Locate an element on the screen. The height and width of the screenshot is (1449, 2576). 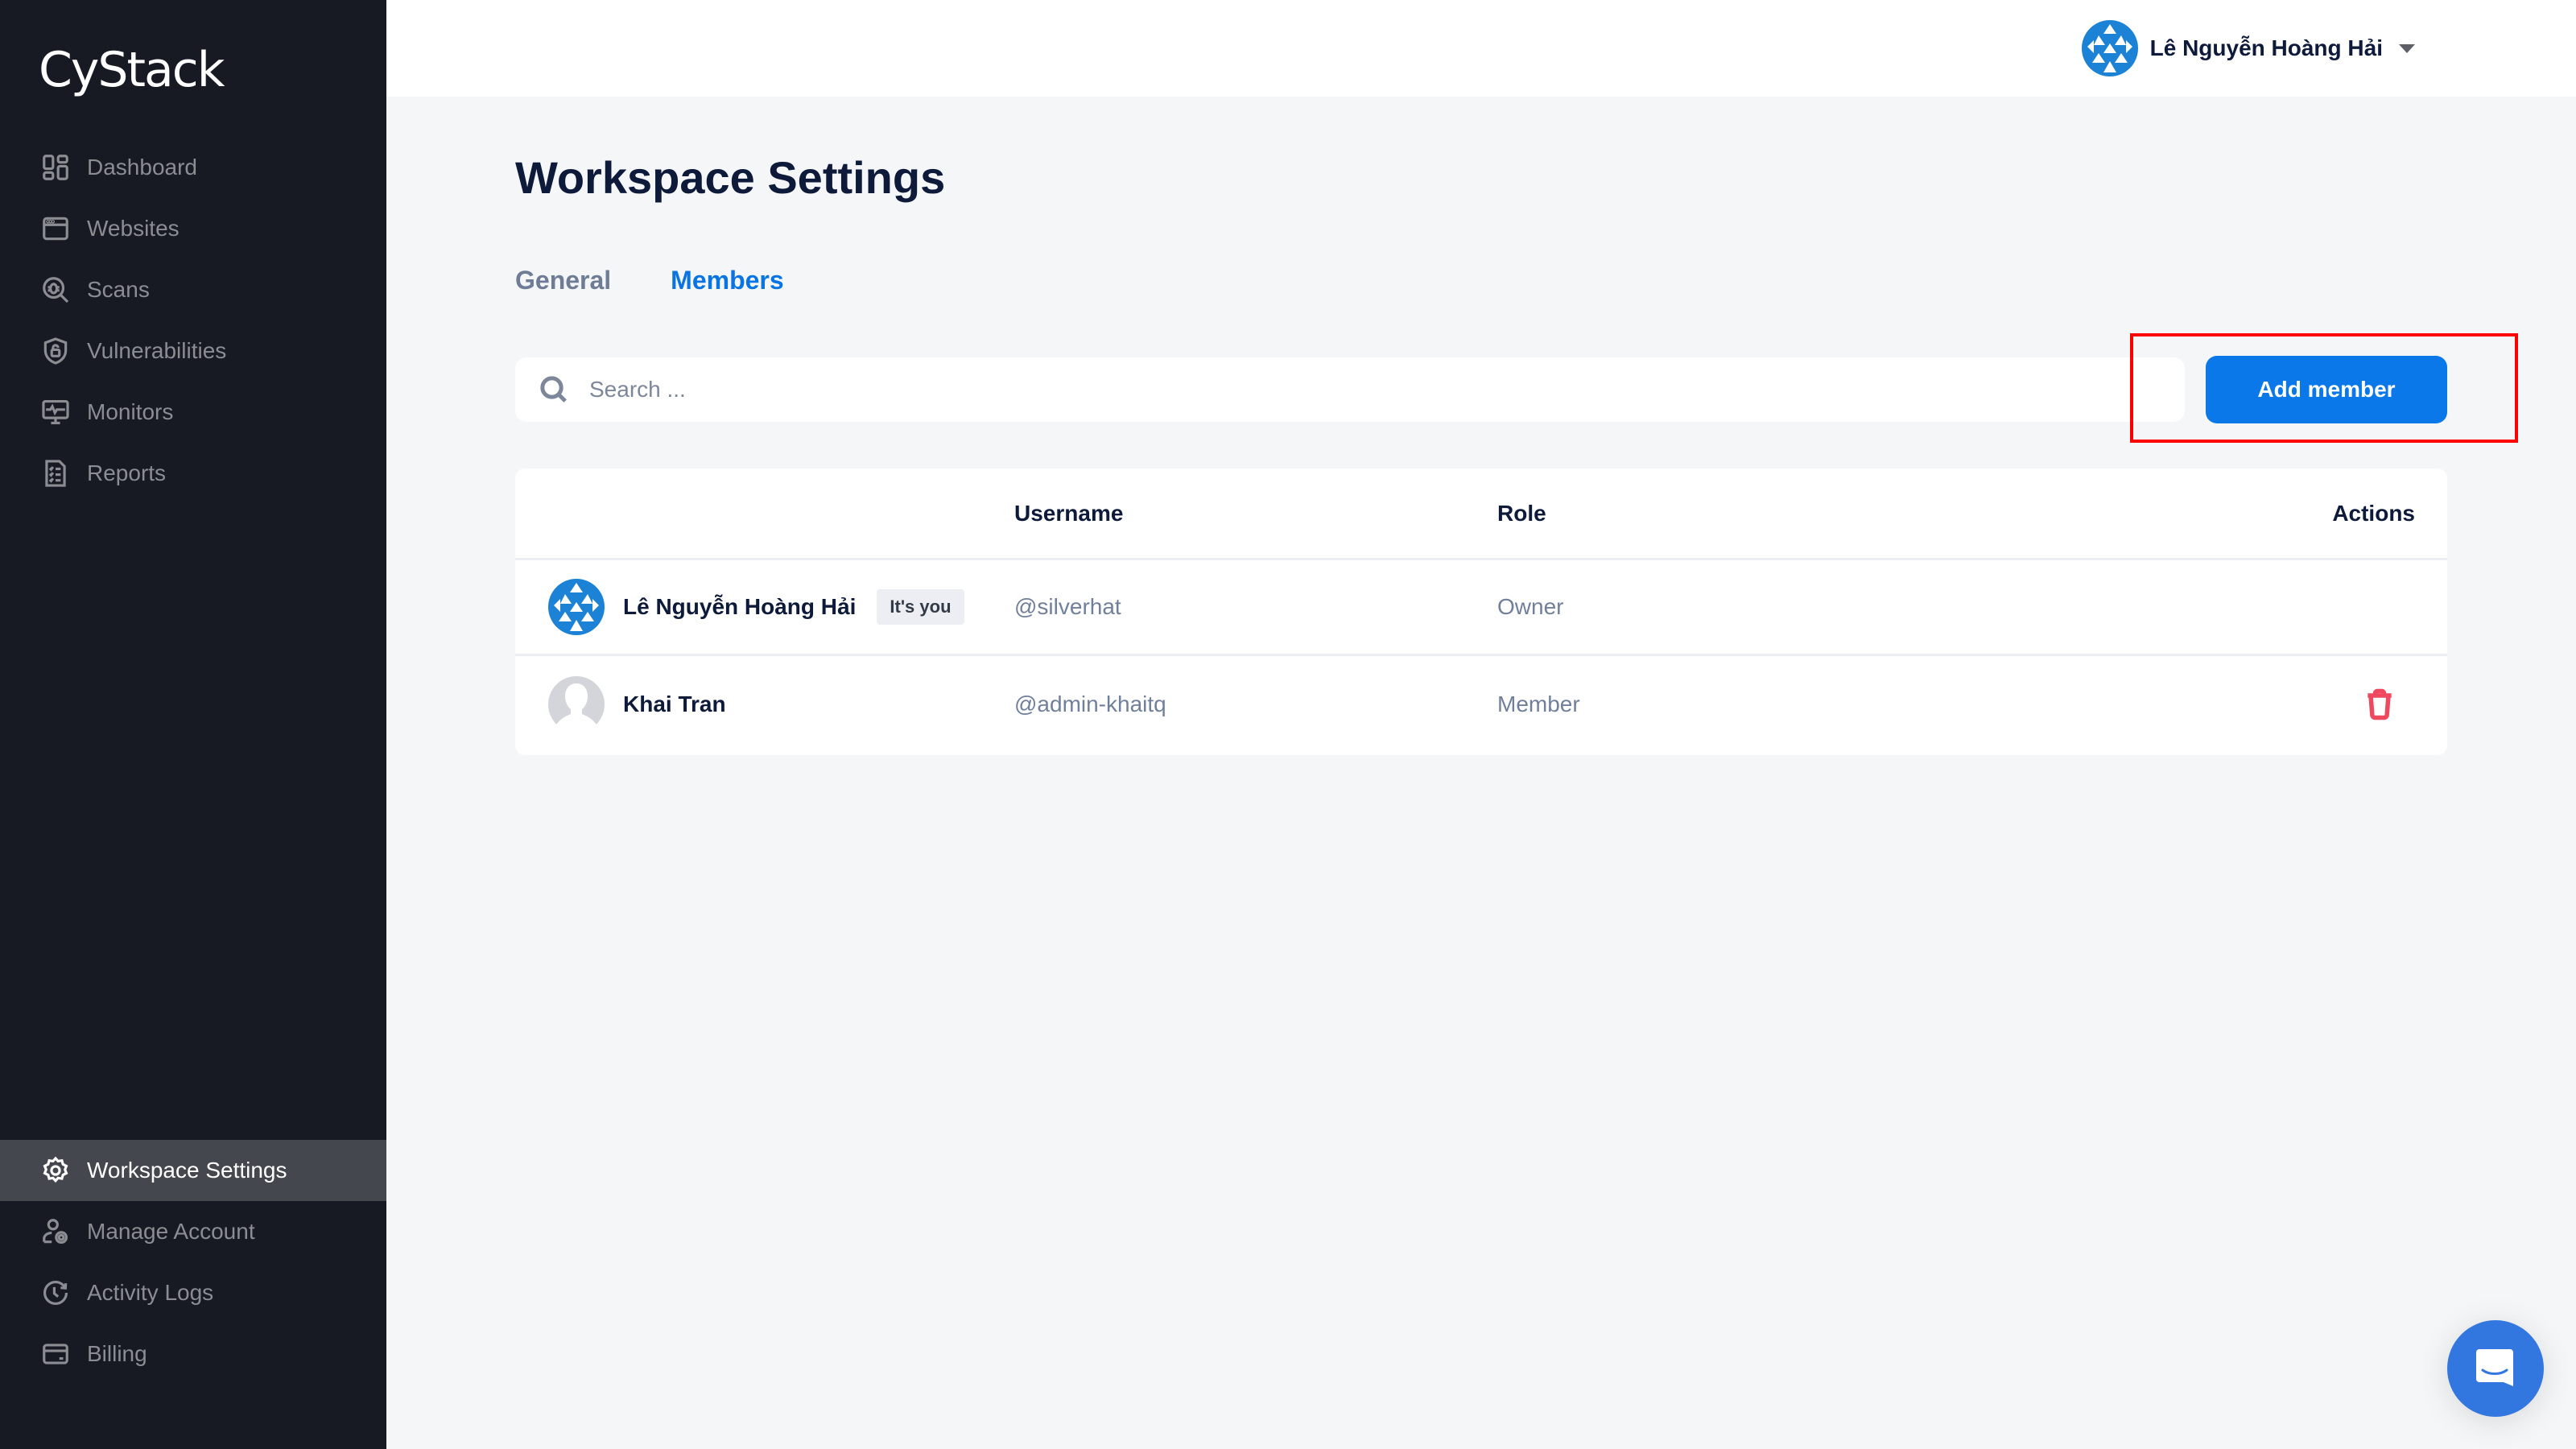
add-member-button: Add member is located at coordinates (2326, 389).